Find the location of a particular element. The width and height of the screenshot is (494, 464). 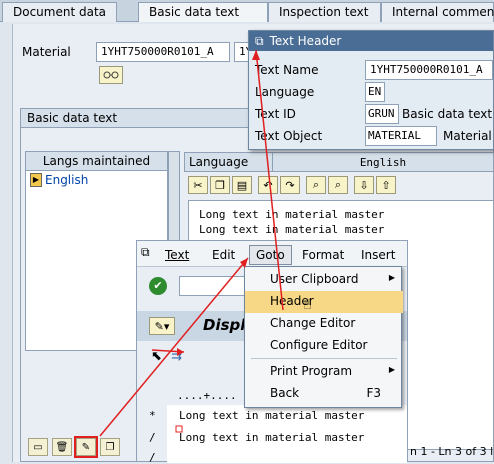

material-field: 1YHT750000R0101_A is located at coordinates (163, 52).